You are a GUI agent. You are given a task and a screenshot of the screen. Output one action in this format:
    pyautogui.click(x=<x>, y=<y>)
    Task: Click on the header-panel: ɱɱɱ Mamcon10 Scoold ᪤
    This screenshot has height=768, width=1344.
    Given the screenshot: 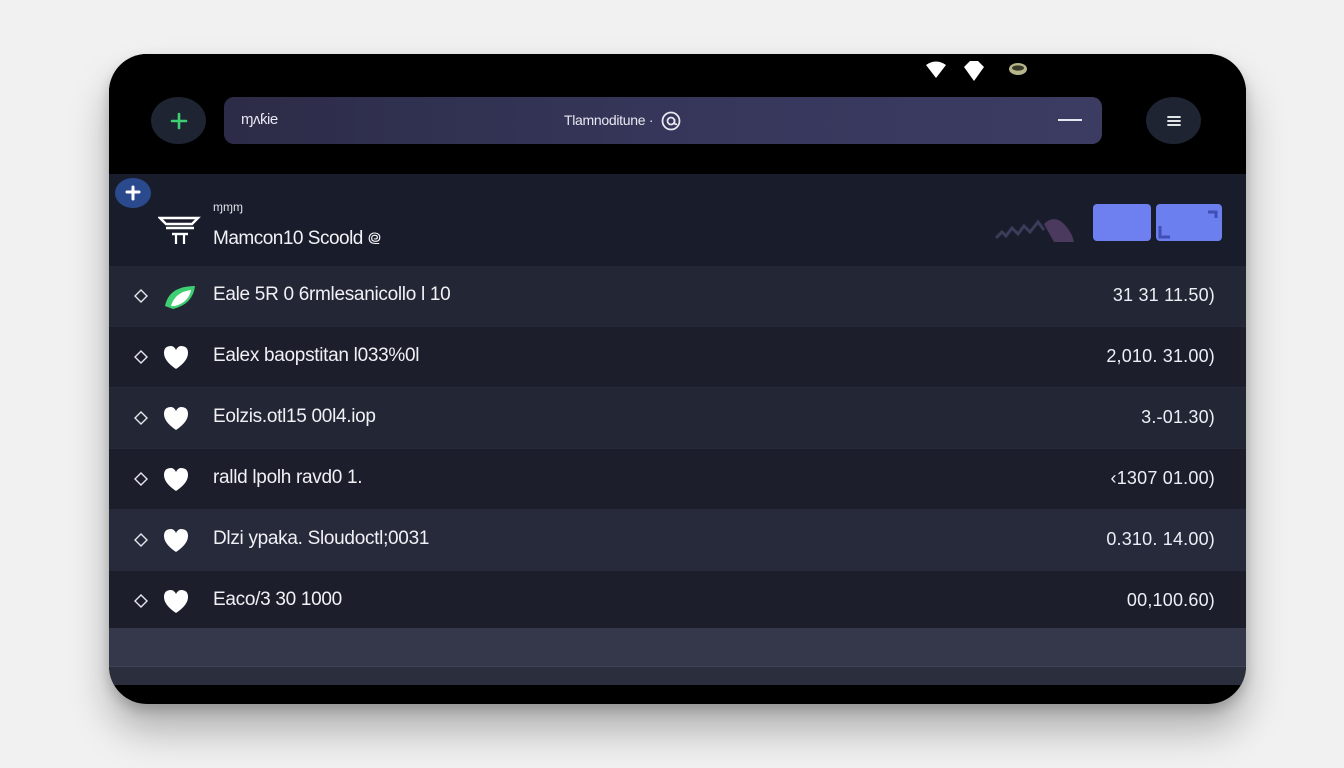 What is the action you would take?
    pyautogui.click(x=677, y=220)
    